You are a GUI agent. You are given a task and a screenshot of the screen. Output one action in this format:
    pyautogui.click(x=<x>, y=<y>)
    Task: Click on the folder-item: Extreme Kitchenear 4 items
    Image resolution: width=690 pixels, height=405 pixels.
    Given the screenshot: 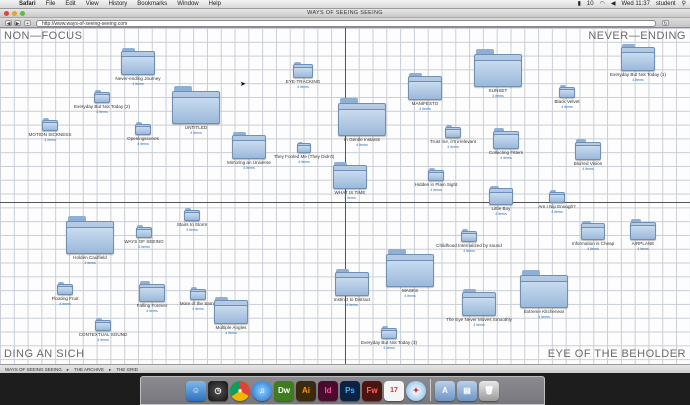 What is the action you would take?
    pyautogui.click(x=544, y=294)
    